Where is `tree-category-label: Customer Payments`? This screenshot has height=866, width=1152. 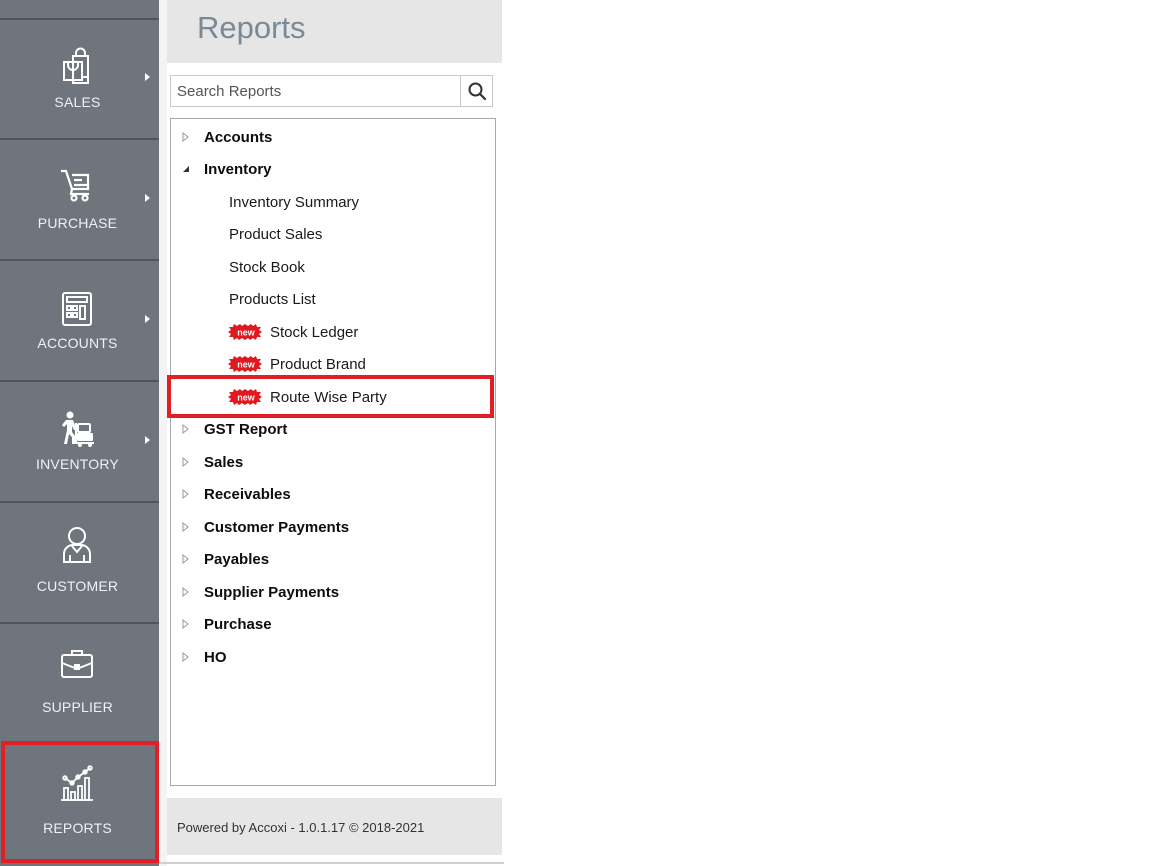 tree-category-label: Customer Payments is located at coordinates (277, 527).